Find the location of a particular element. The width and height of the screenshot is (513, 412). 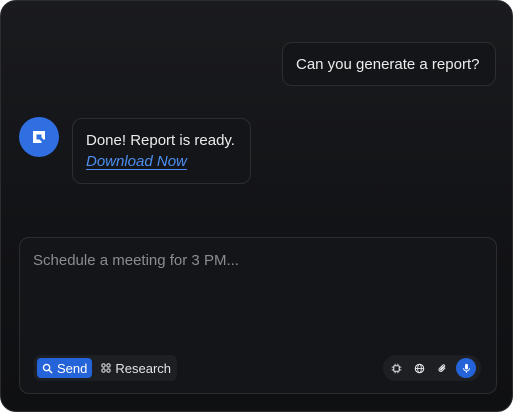

attach-button is located at coordinates (442, 368).